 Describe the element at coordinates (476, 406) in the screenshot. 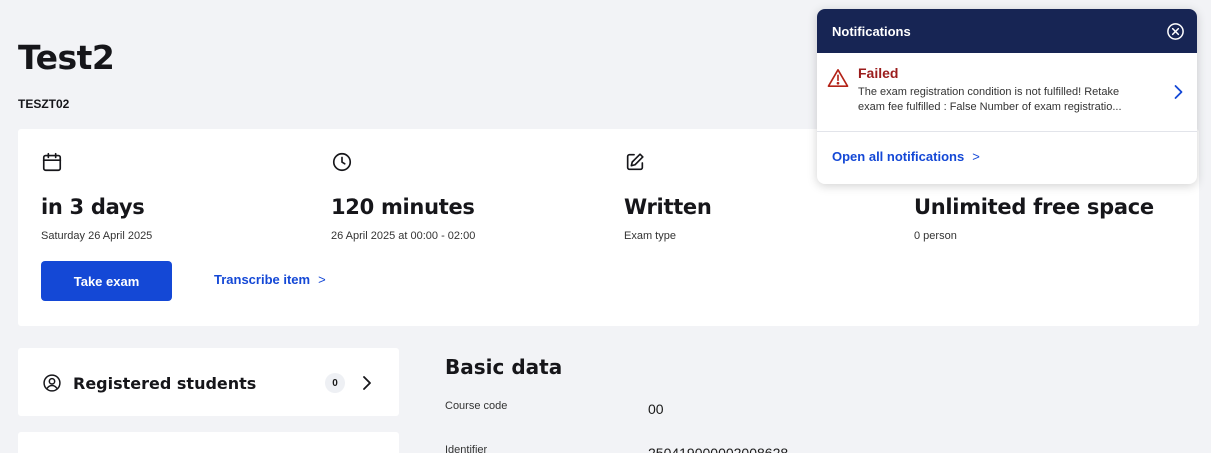

I see `course-code-label: Course code` at that location.